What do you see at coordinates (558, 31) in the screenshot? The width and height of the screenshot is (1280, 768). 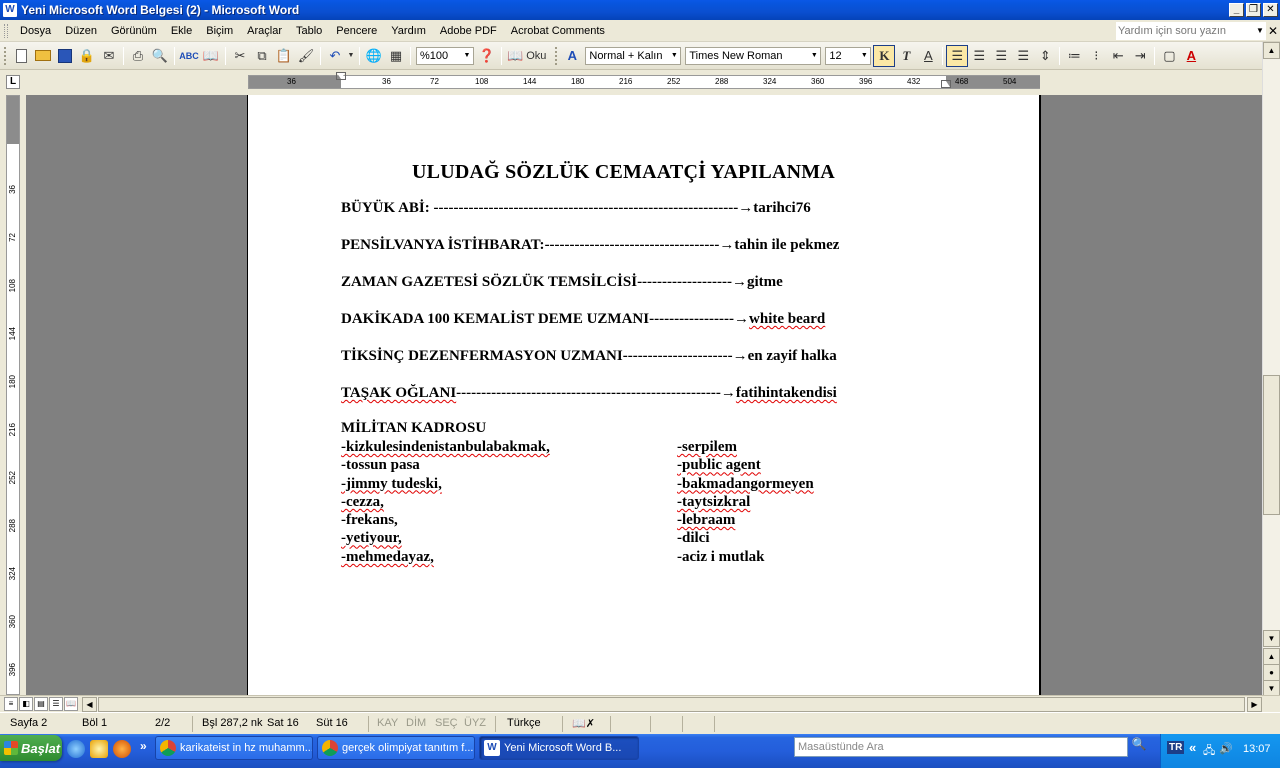 I see `menu-acrobat-comments: Acrobat Comments` at bounding box center [558, 31].